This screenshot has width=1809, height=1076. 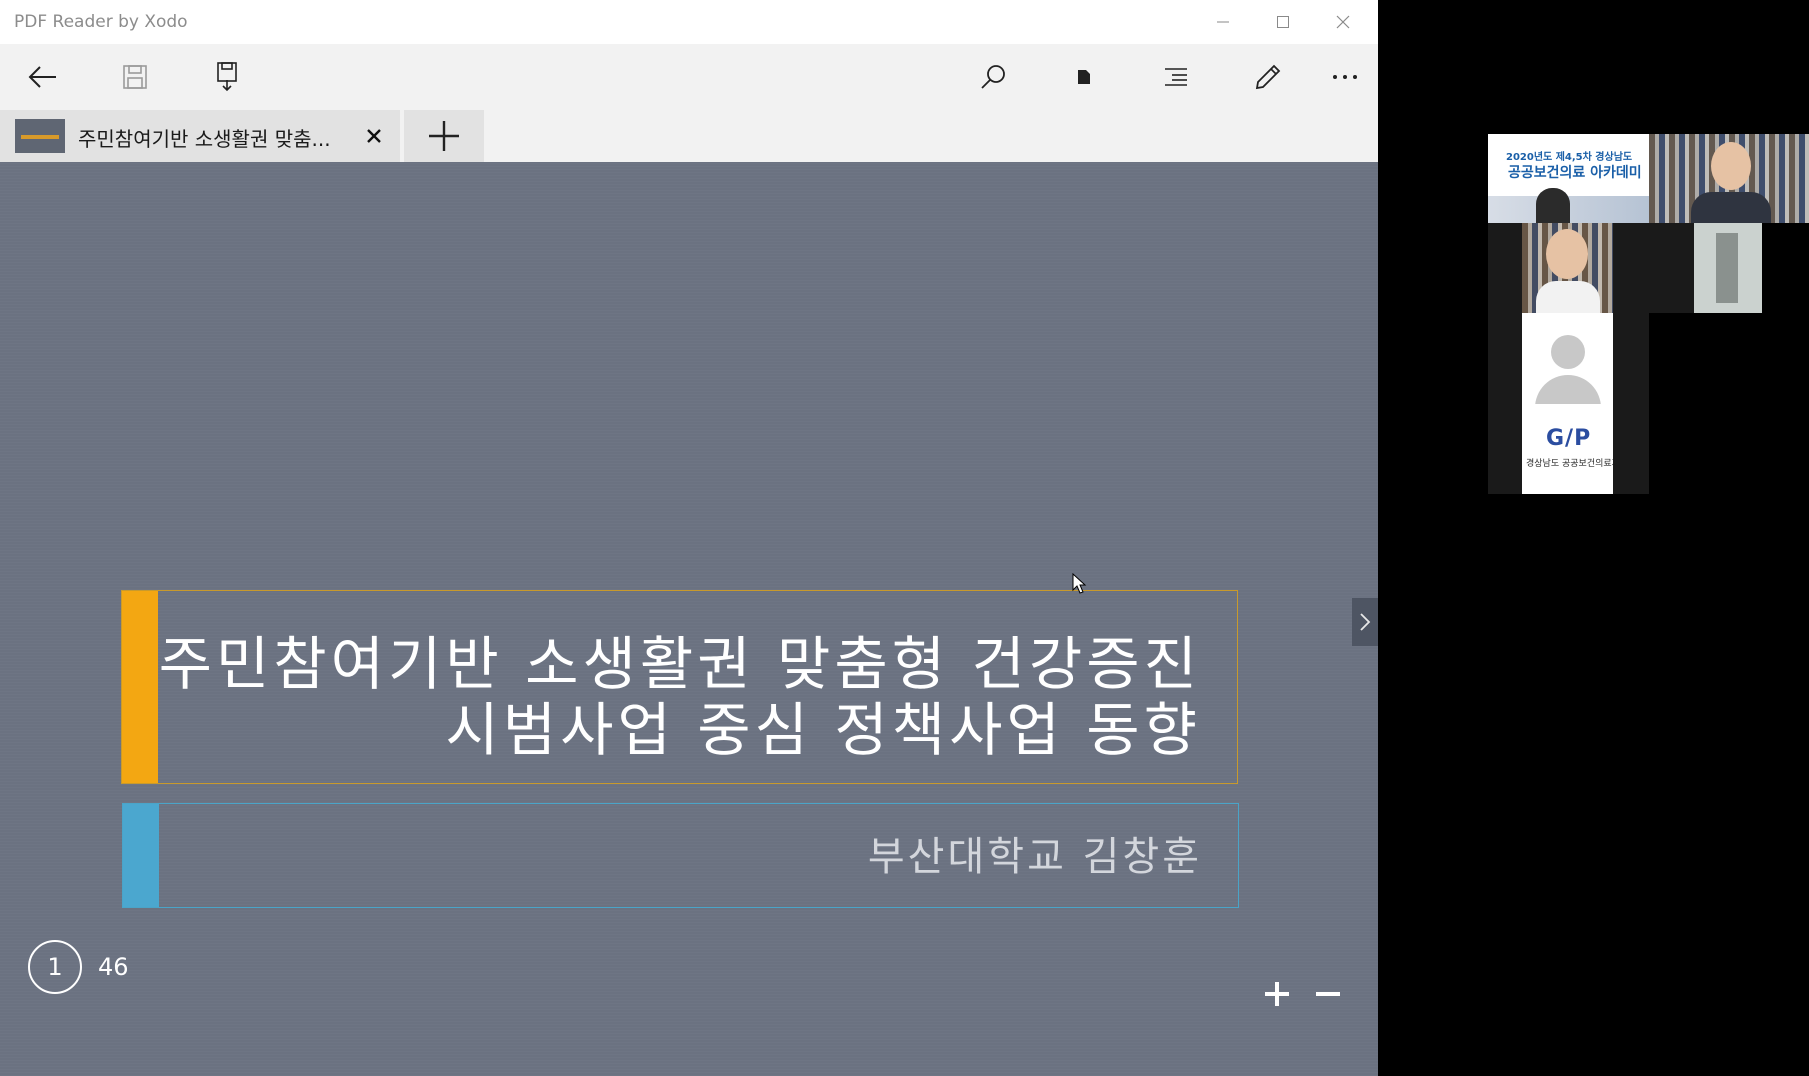 I want to click on slide-title-line2: 시범사업 중심 정책사업 동향, so click(x=823, y=730).